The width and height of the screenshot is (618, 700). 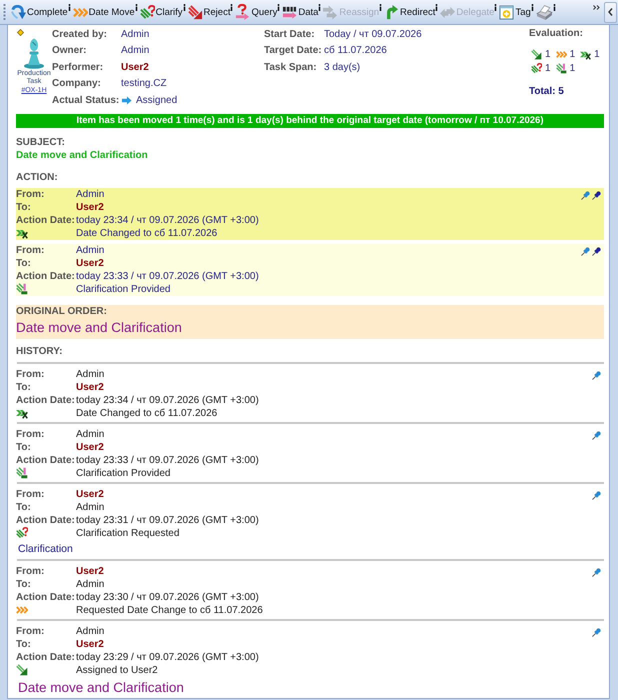 I want to click on date-move-button: Date Move, so click(x=103, y=12).